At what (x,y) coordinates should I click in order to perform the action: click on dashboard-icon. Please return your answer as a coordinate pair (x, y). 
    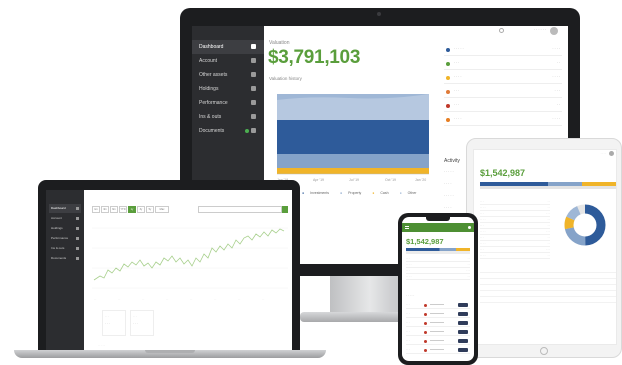
    Looking at the image, I should click on (253, 46).